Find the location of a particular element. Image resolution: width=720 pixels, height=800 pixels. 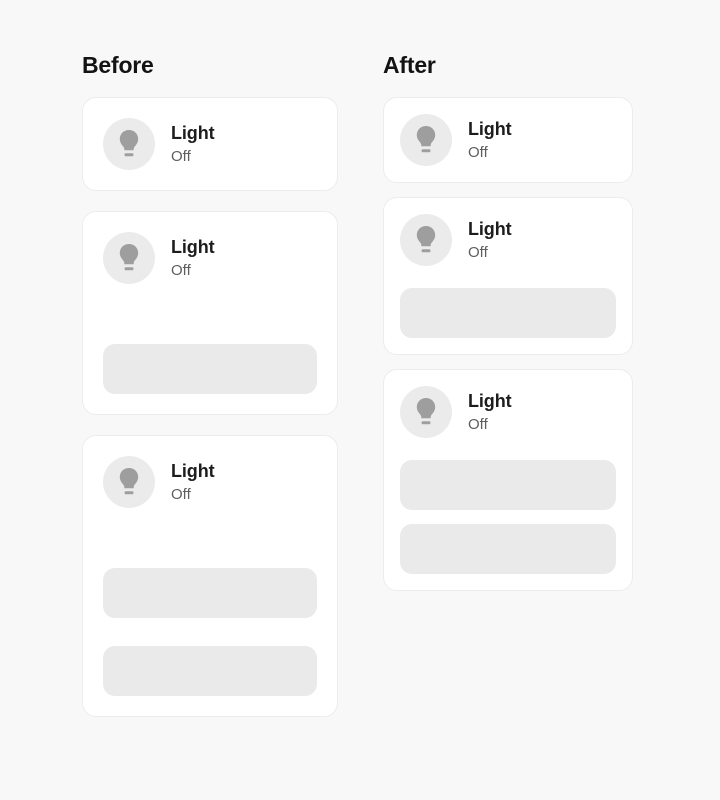

column-title-before: Before is located at coordinates (118, 65).